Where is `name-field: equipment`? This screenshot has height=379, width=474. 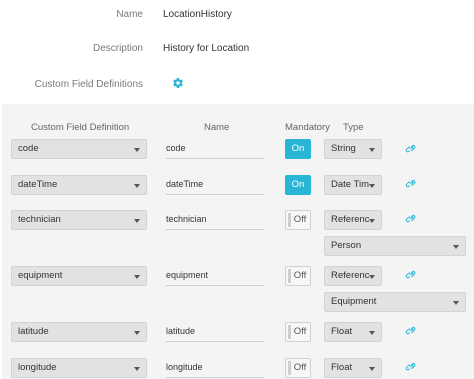
name-field: equipment is located at coordinates (215, 276).